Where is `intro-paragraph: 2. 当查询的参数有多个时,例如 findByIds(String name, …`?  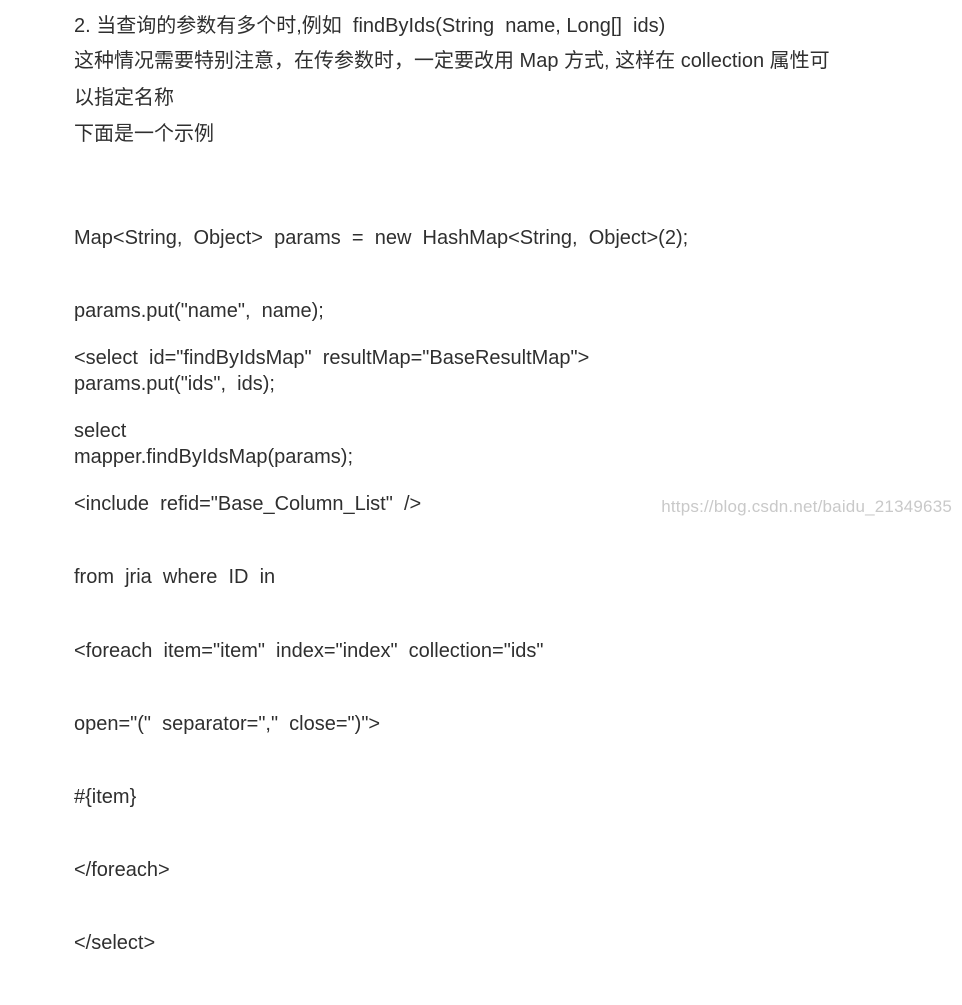
intro-paragraph: 2. 当查询的参数有多个时,例如 findByIds(String name, … is located at coordinates (370, 26).